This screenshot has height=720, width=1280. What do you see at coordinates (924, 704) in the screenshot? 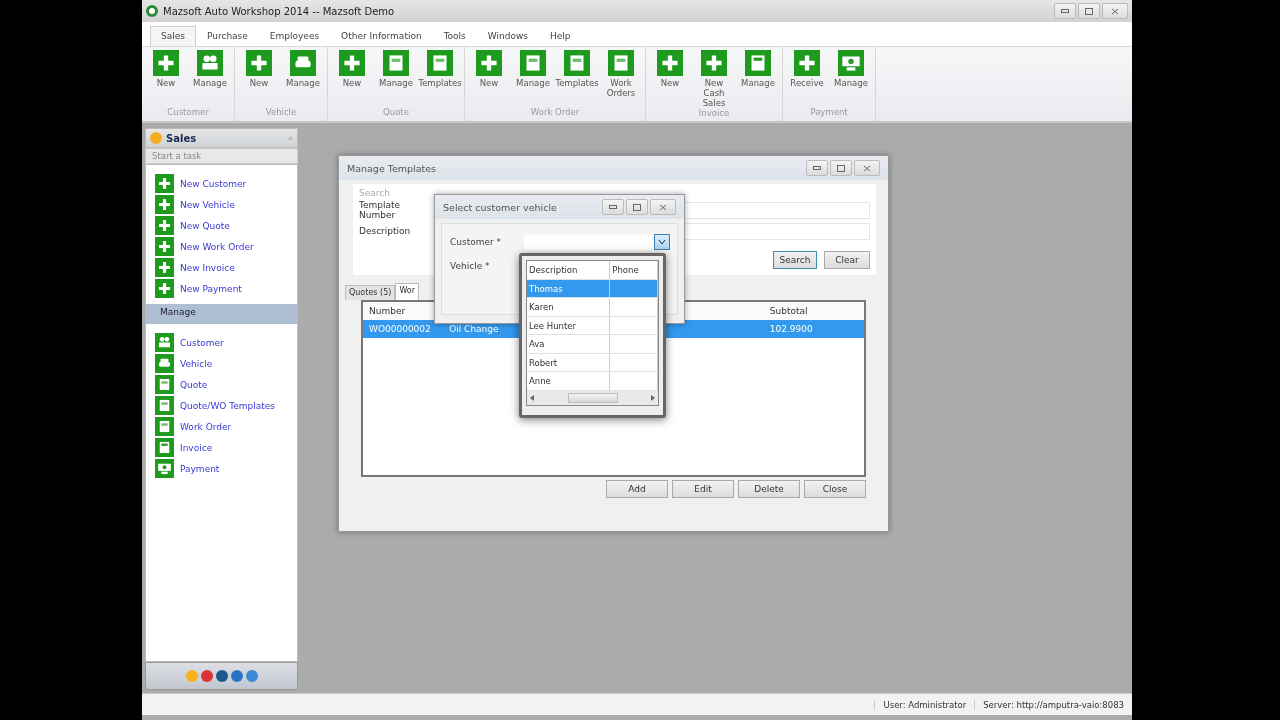
I see `status-user: User: Administrator` at bounding box center [924, 704].